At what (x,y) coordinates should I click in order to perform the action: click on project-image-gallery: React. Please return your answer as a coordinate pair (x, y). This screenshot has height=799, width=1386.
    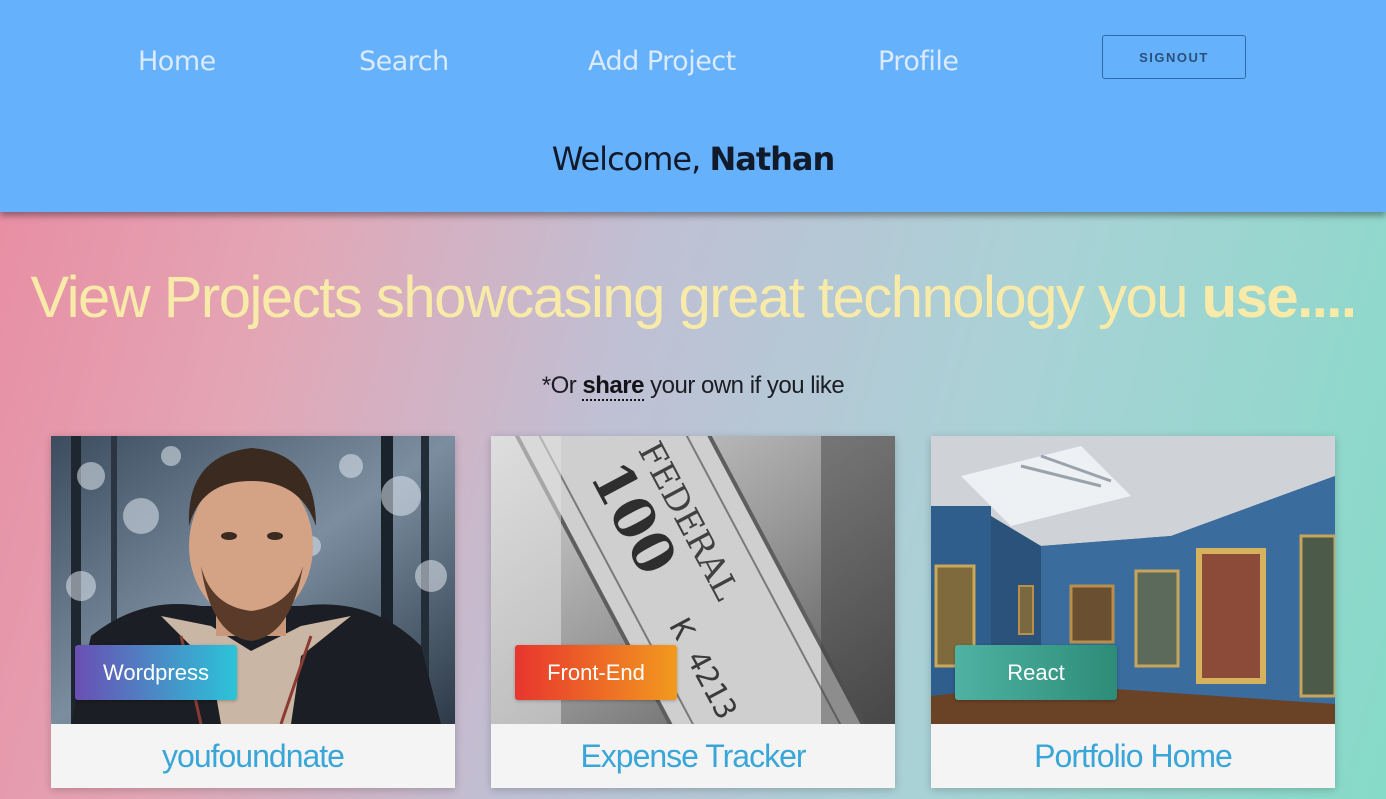
    Looking at the image, I should click on (1133, 580).